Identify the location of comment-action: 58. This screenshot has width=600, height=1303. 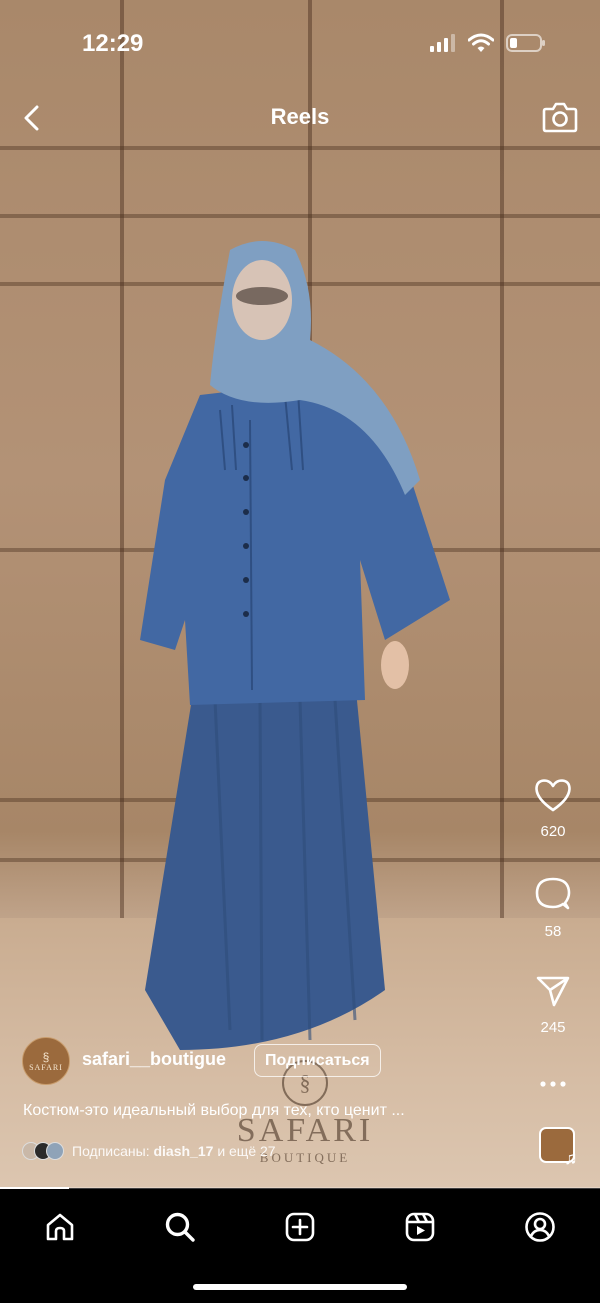
(553, 908).